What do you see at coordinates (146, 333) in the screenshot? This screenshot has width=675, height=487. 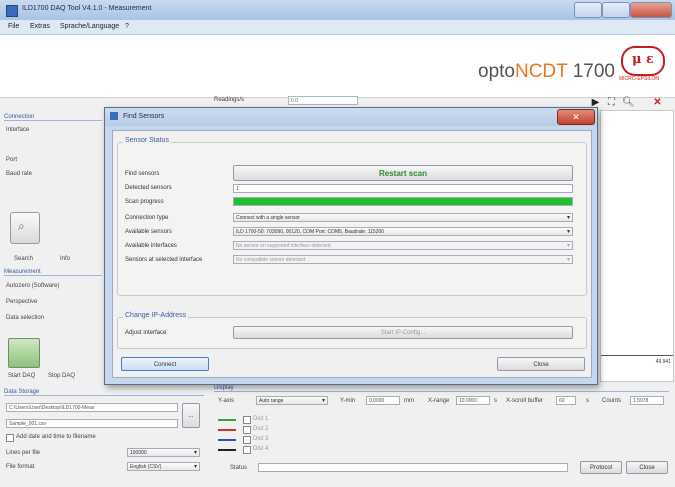 I see `adjust-interface-label: Adjust interface` at bounding box center [146, 333].